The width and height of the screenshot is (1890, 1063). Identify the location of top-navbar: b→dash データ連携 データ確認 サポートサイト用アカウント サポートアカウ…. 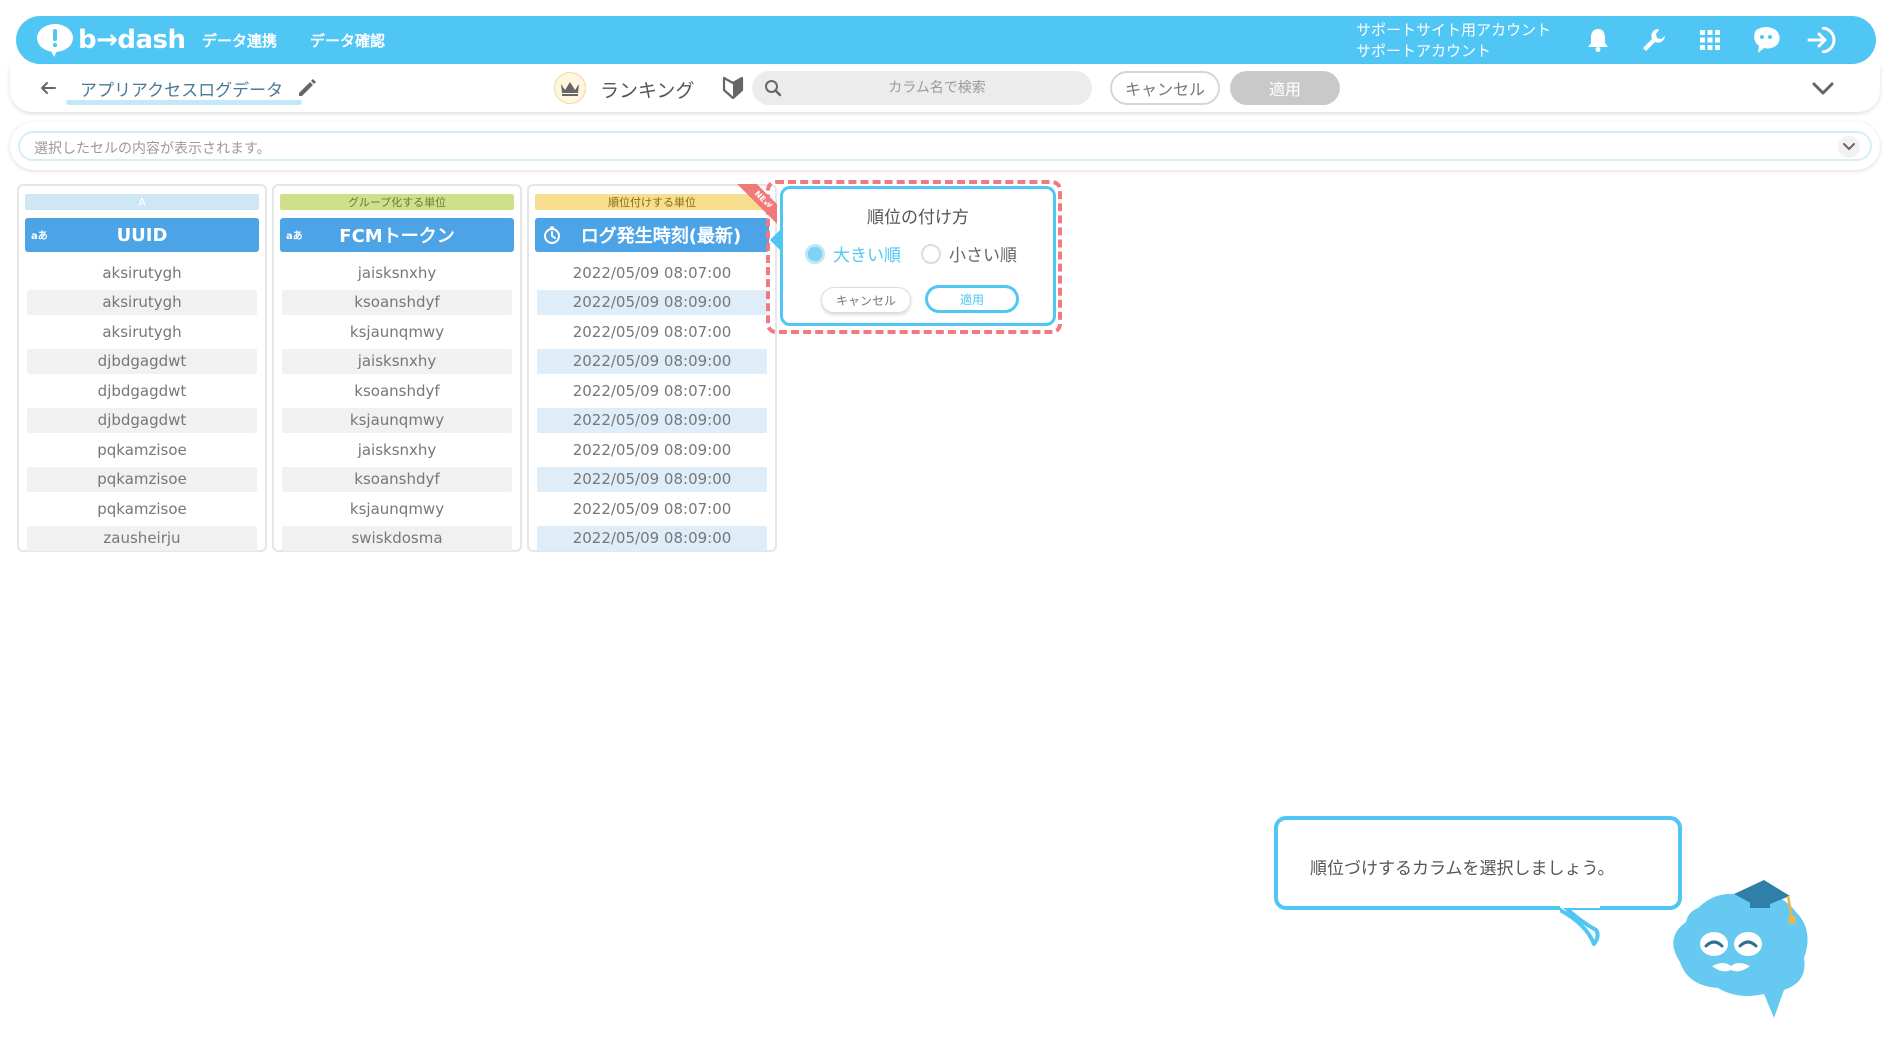
(946, 40).